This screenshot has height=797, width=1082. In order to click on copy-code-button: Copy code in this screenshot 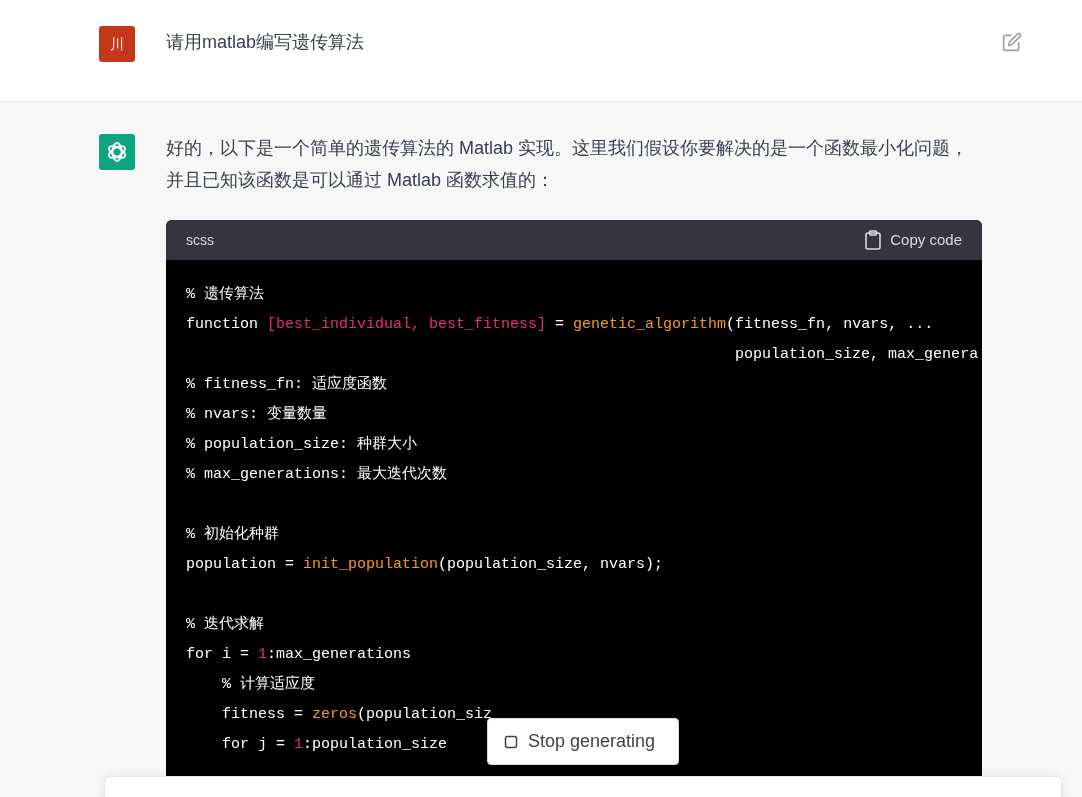, I will do `click(913, 240)`.